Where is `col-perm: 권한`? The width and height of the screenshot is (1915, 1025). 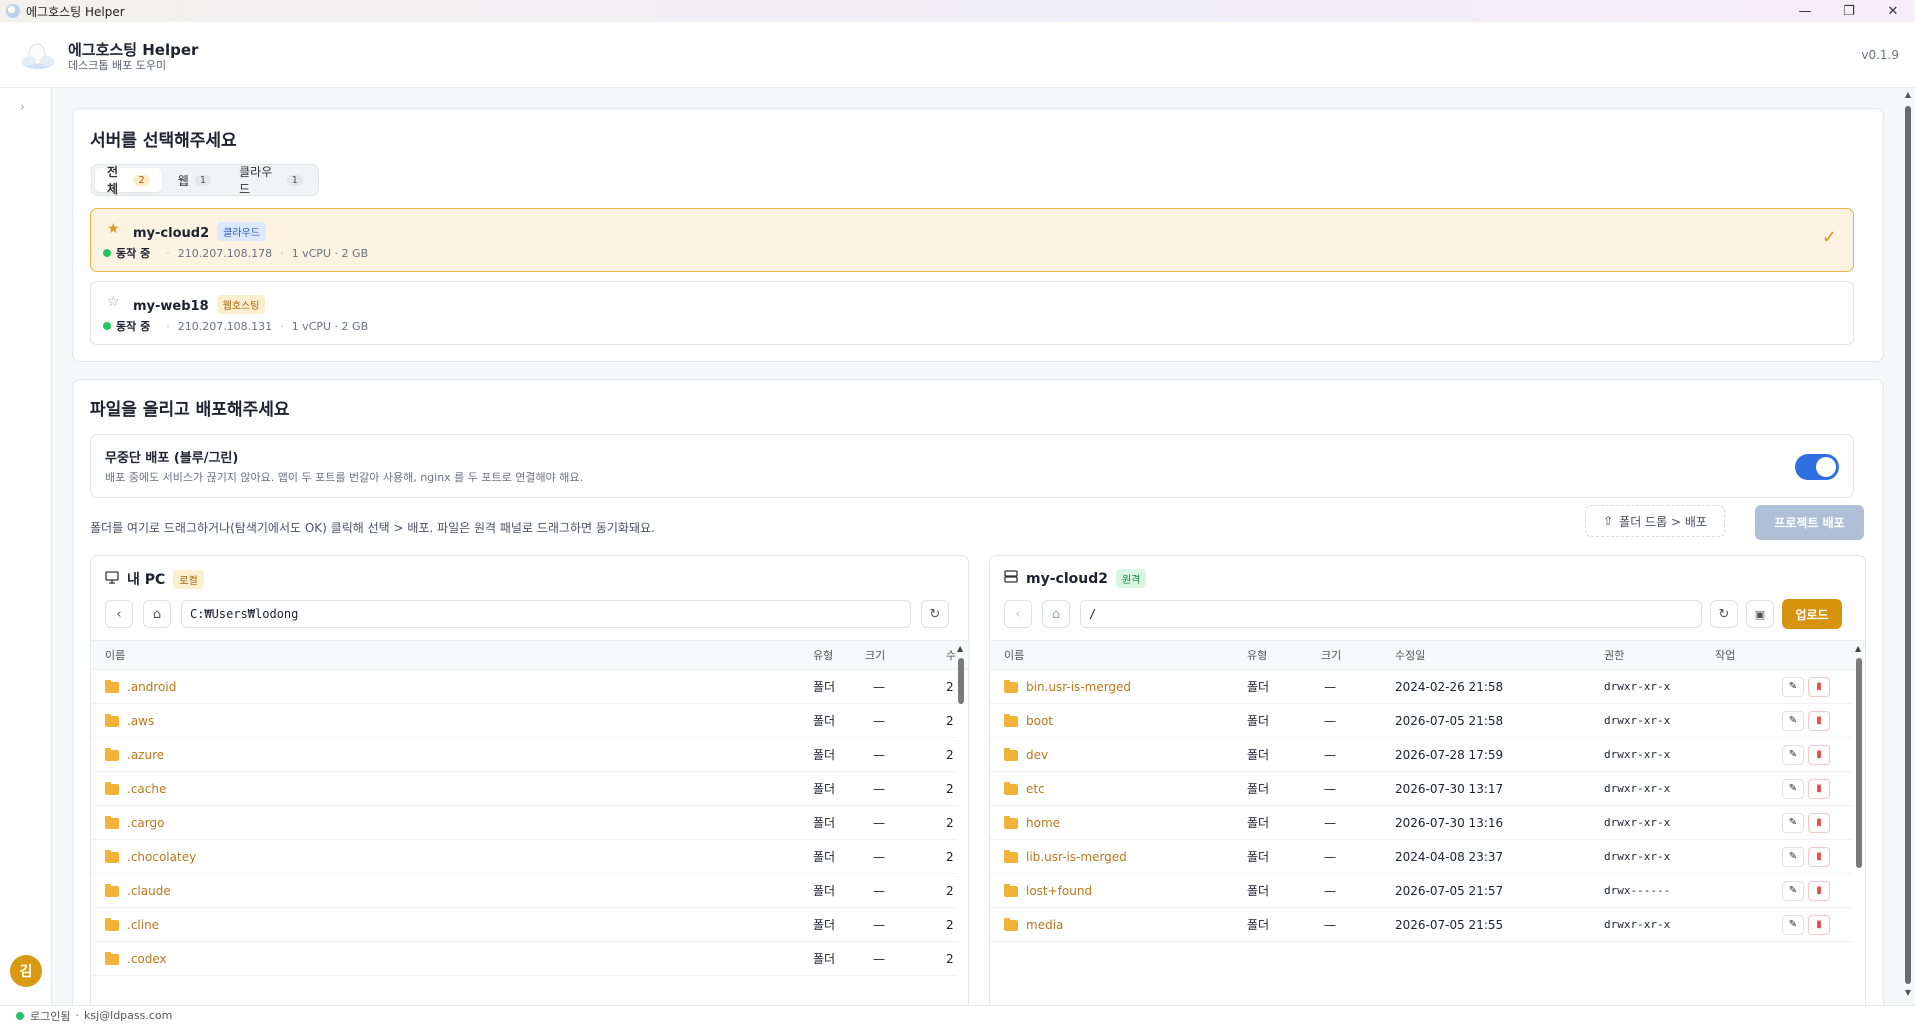 col-perm: 권한 is located at coordinates (1614, 656).